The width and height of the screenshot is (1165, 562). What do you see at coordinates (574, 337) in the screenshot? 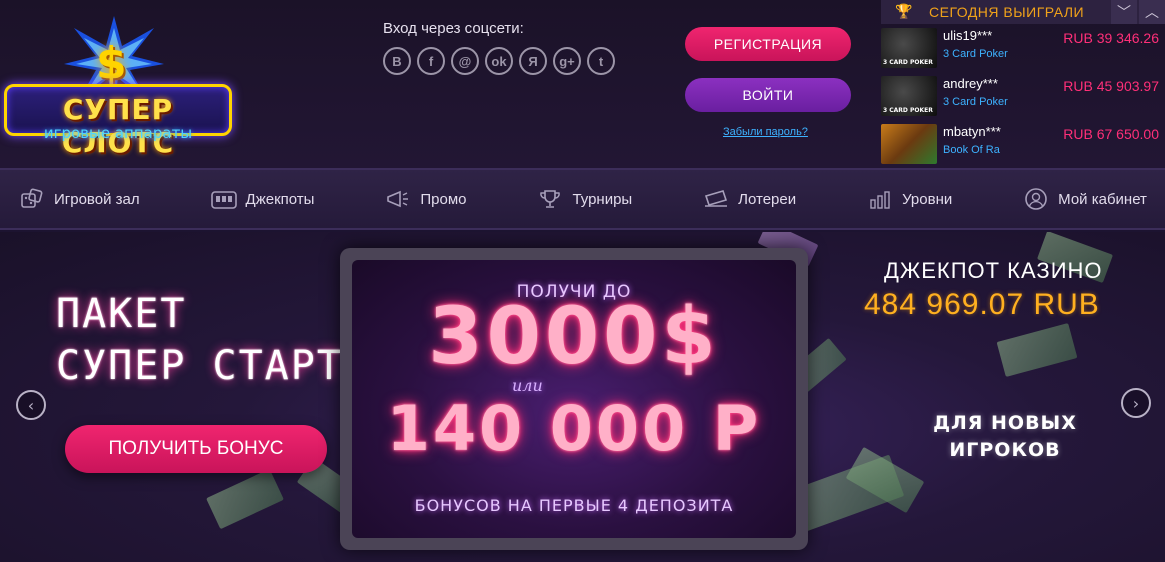
I see `bonus-usd-amount: 3000$` at bounding box center [574, 337].